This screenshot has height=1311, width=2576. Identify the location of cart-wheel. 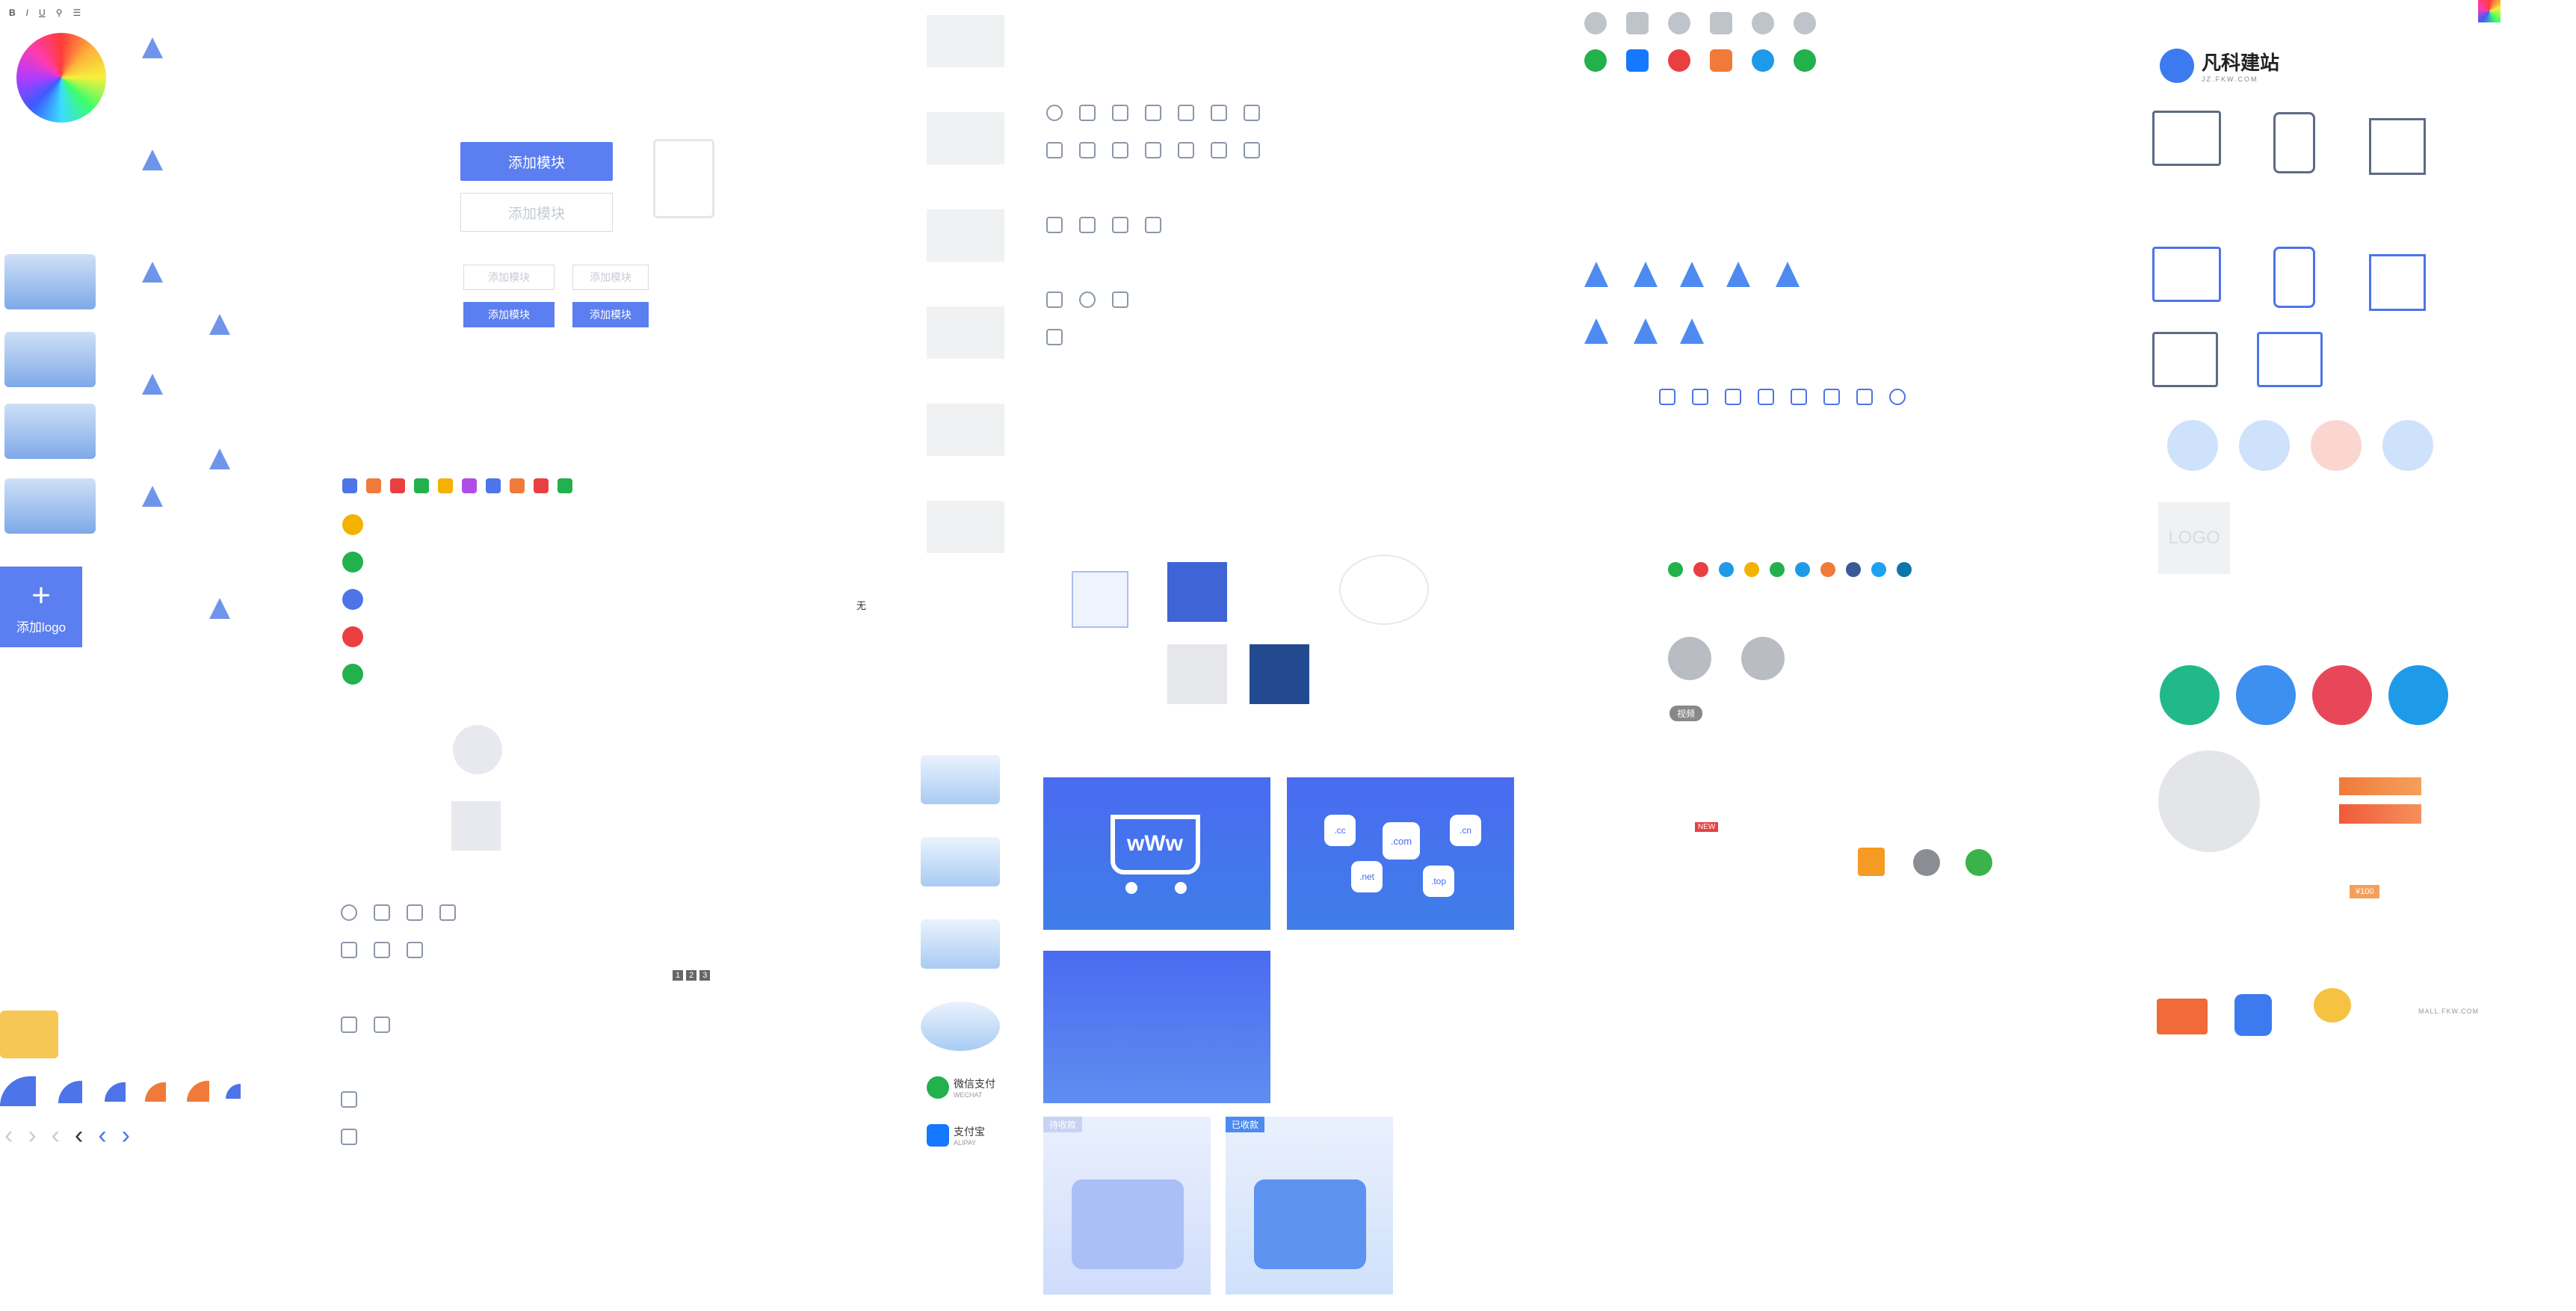
(1131, 888).